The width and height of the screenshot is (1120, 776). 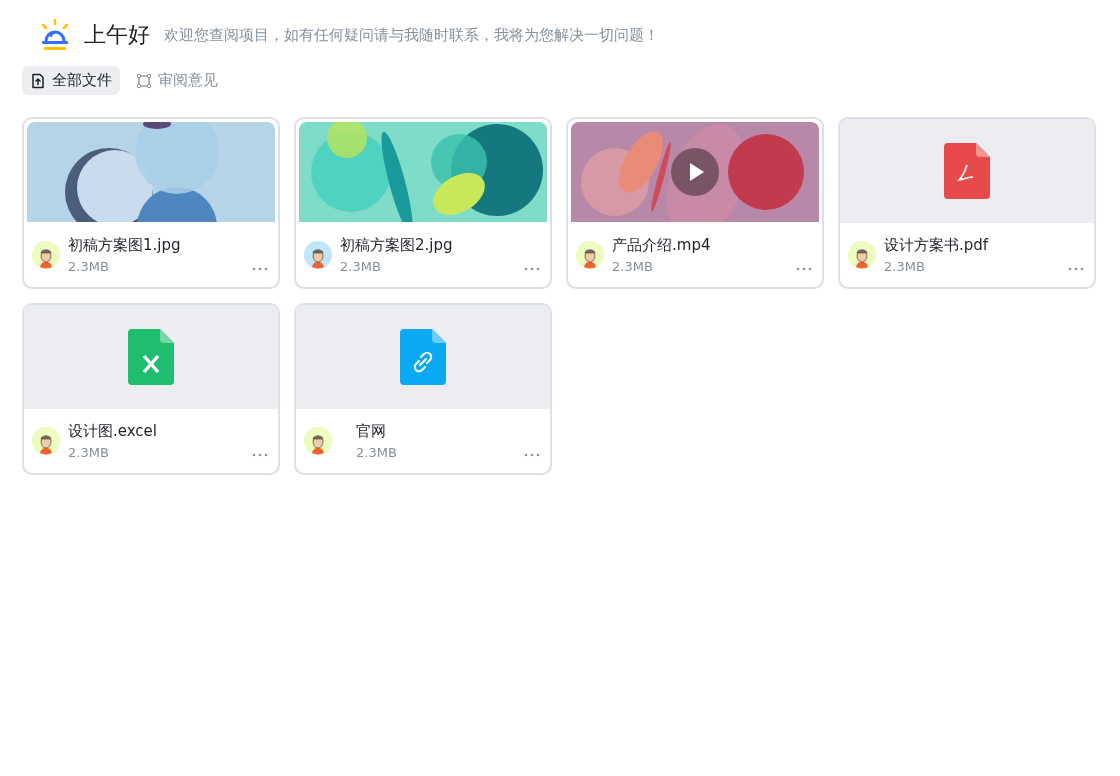 What do you see at coordinates (411, 35) in the screenshot?
I see `welcome-text: 欢迎您查阅项目，如有任何疑问请与我随时联系，我将为您解决一切问题！` at bounding box center [411, 35].